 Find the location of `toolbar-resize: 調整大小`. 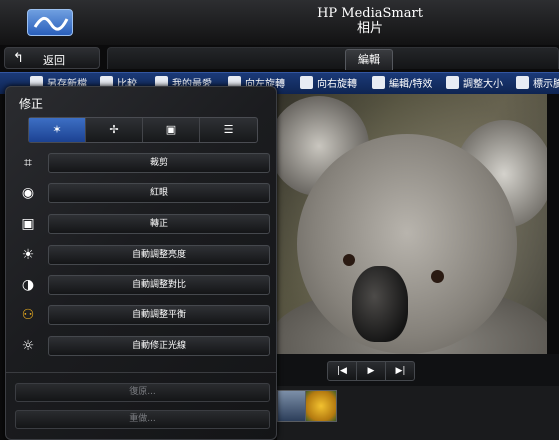

toolbar-resize: 調整大小 is located at coordinates (474, 84).